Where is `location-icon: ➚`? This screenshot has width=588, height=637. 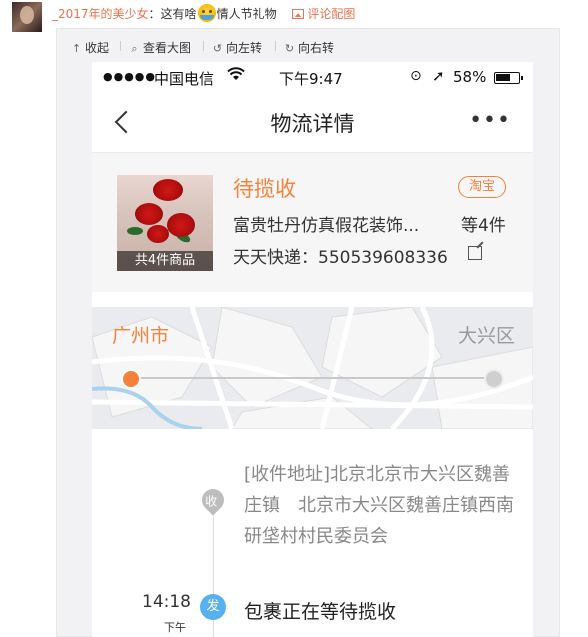 location-icon: ➚ is located at coordinates (438, 76).